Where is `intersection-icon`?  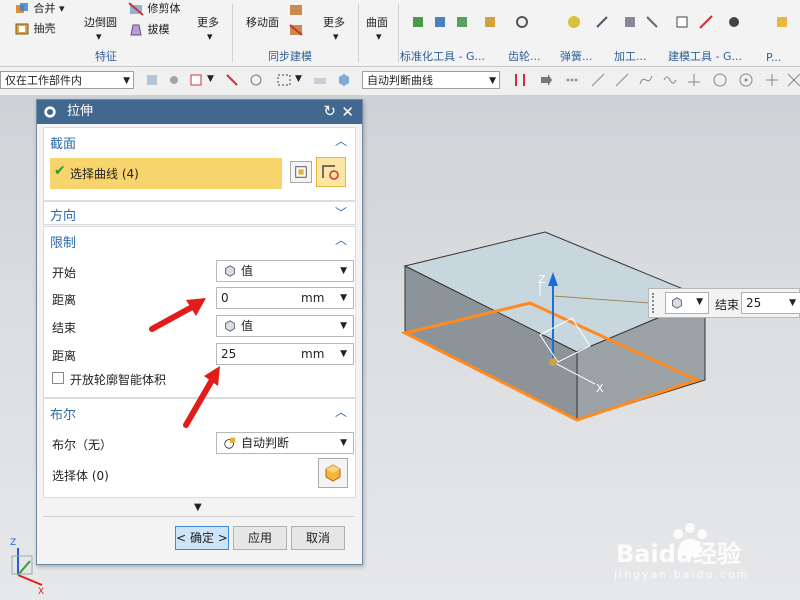
intersection-icon is located at coordinates (694, 80).